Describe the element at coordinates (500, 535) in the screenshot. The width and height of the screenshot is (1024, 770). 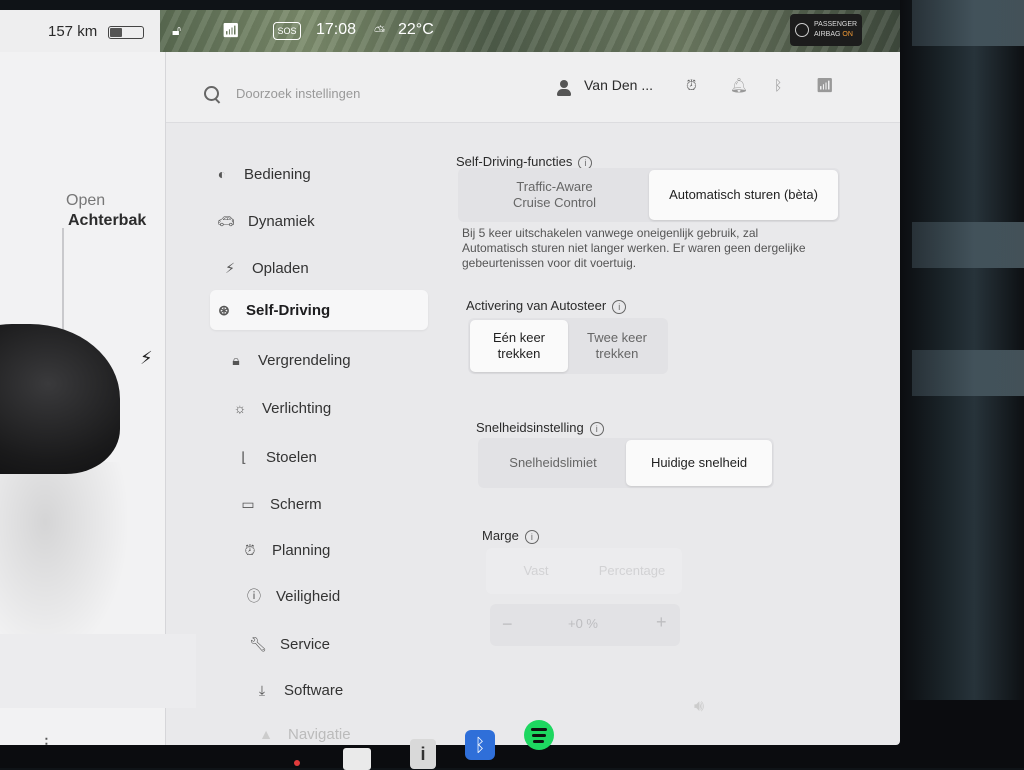
I see `section-title-text: Marge` at that location.